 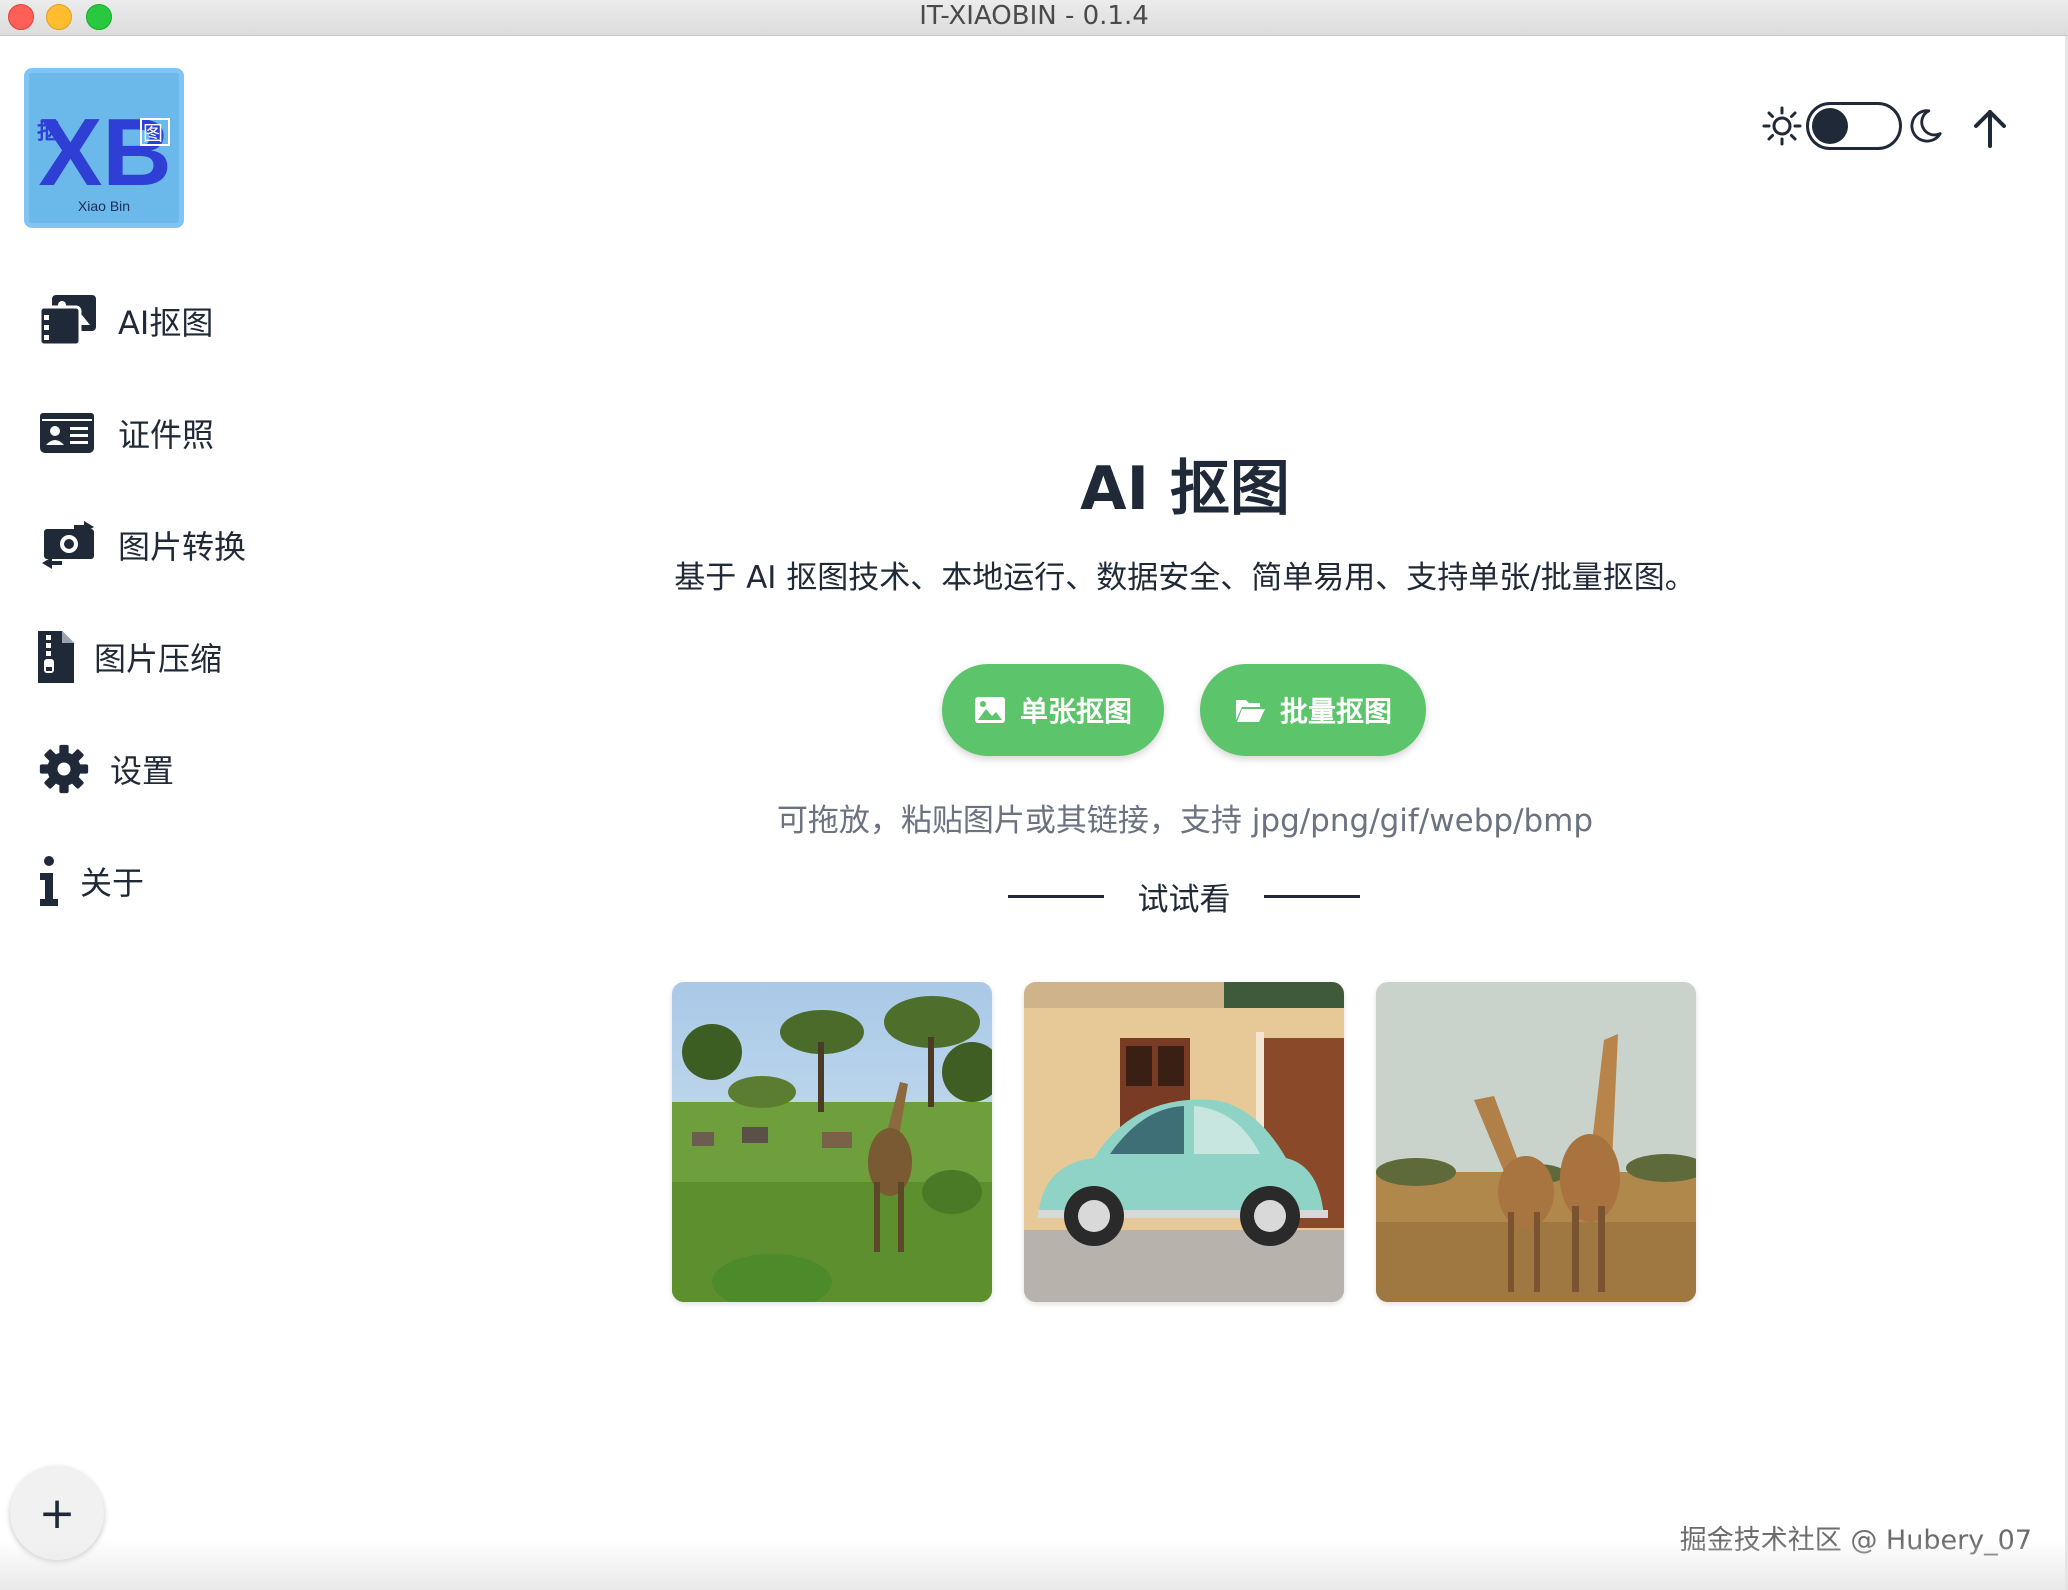 What do you see at coordinates (49, 881) in the screenshot?
I see `info-icon` at bounding box center [49, 881].